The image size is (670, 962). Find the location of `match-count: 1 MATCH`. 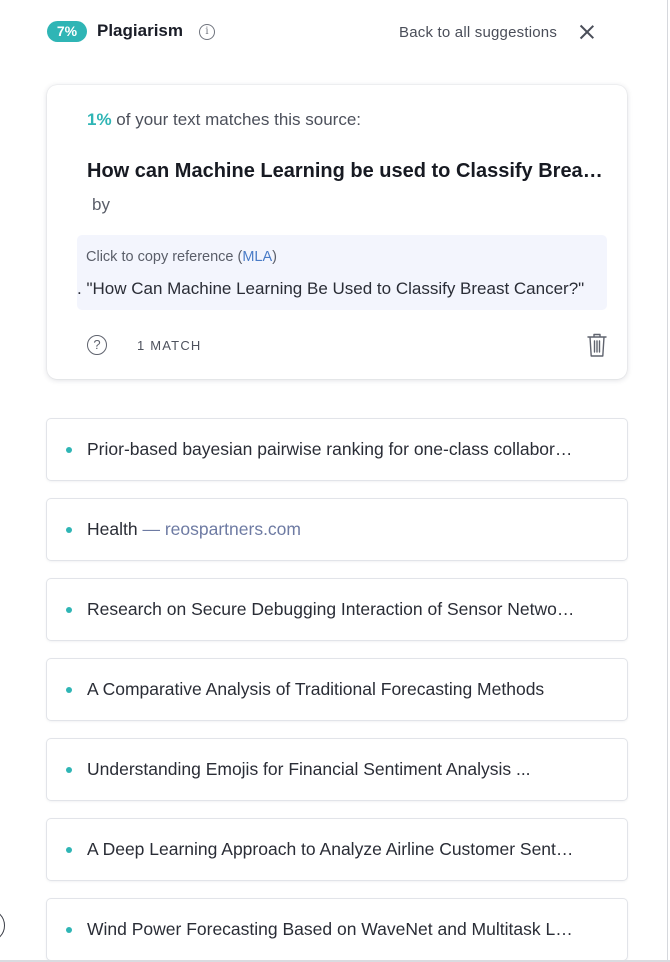

match-count: 1 MATCH is located at coordinates (169, 345).